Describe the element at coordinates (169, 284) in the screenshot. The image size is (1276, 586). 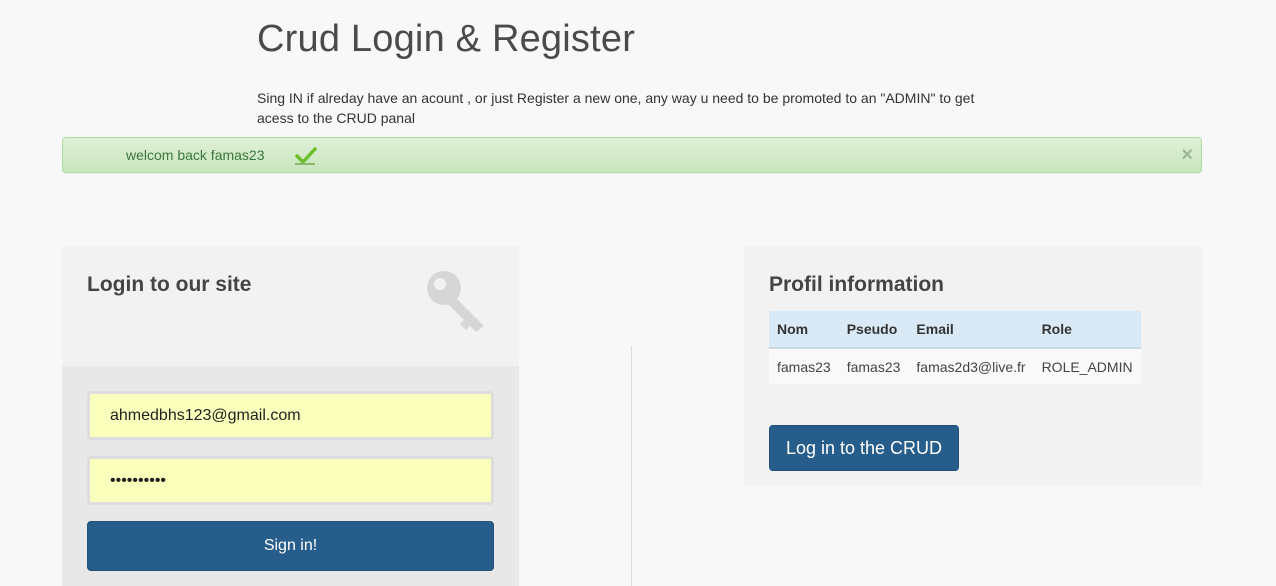
I see `login-title: Login to our site` at that location.